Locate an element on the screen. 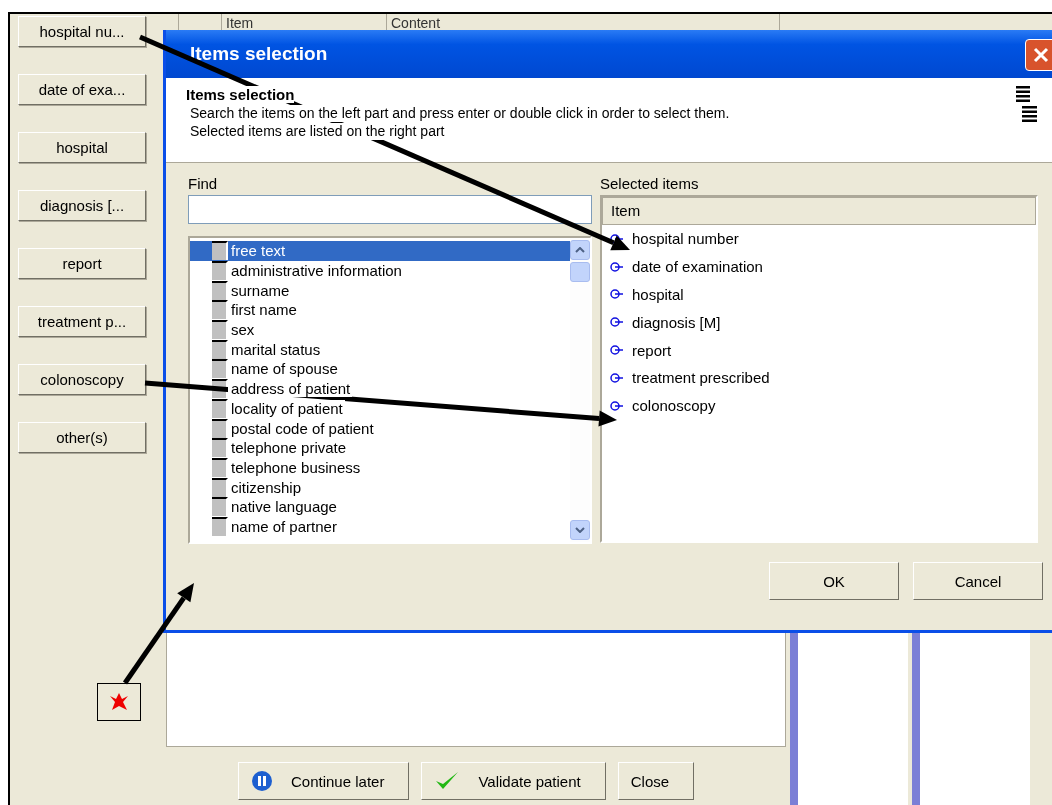 This screenshot has height=805, width=1052. list-item: name of spouse is located at coordinates (380, 369).